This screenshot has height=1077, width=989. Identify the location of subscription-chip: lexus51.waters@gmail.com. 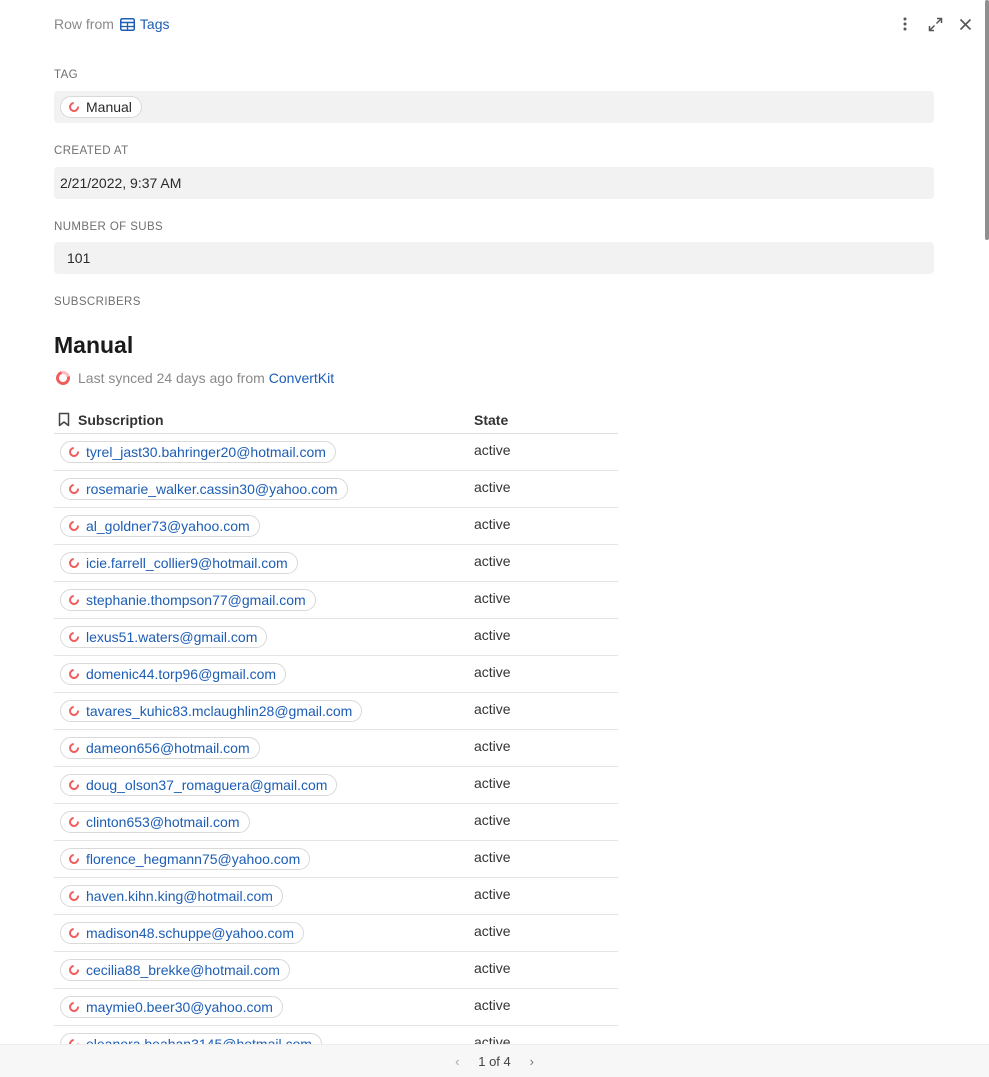
(164, 637).